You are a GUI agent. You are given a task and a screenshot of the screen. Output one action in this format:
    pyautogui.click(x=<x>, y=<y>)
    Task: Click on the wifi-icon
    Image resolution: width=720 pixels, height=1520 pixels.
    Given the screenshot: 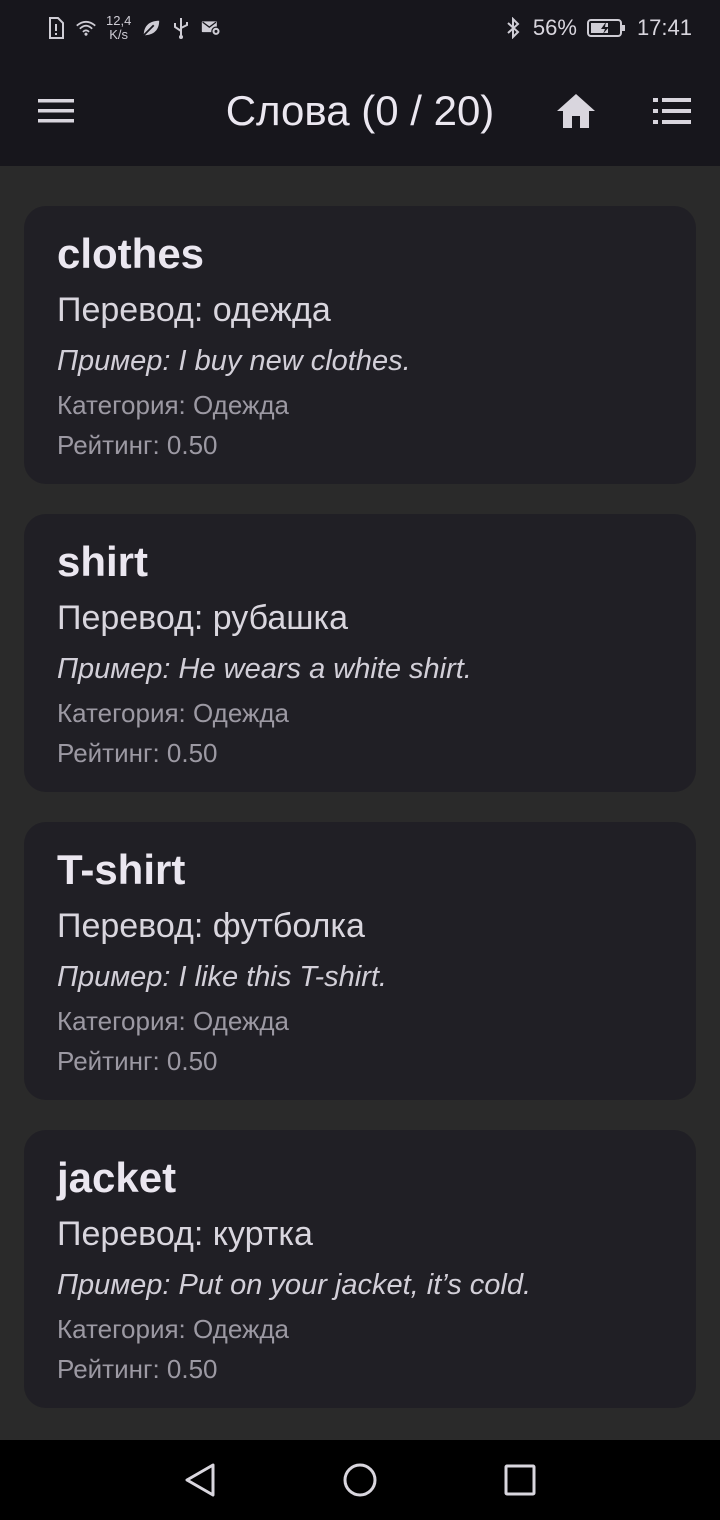 What is the action you would take?
    pyautogui.click(x=86, y=28)
    